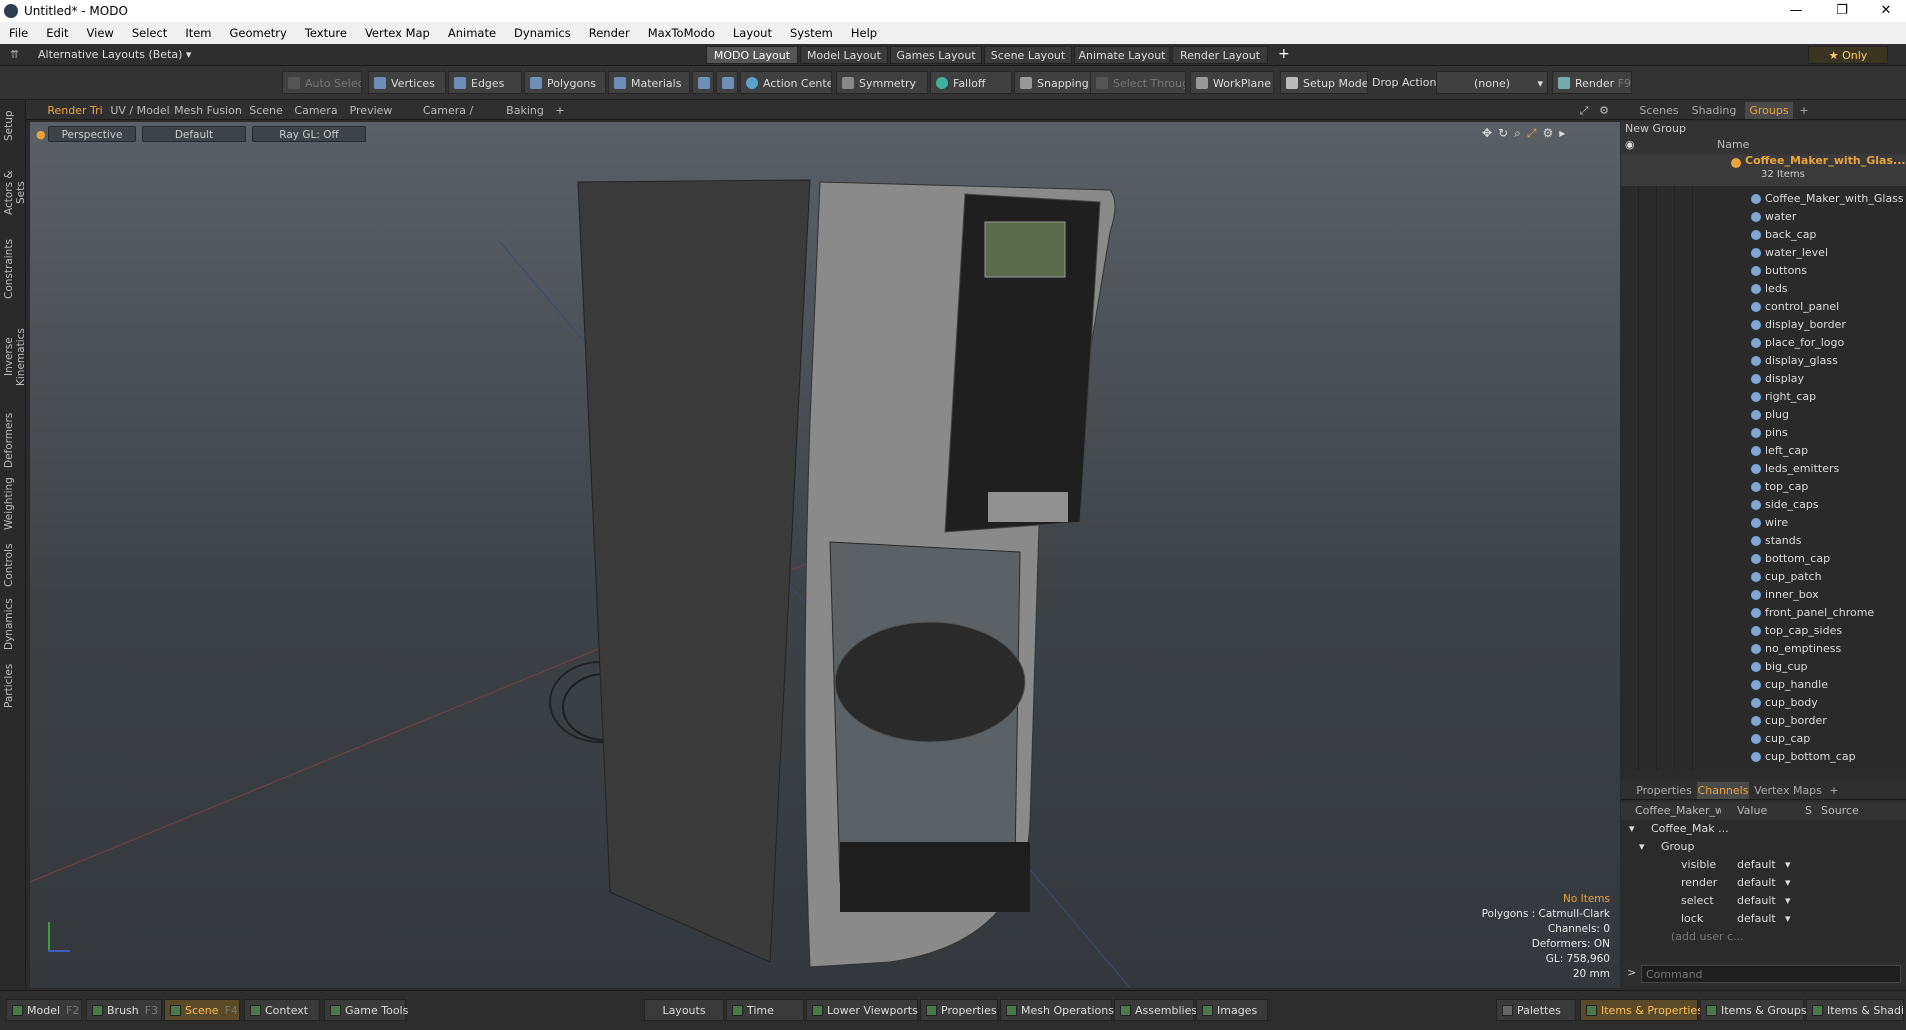 This screenshot has width=1906, height=1030. I want to click on tab-weighting: Weighting, so click(13, 504).